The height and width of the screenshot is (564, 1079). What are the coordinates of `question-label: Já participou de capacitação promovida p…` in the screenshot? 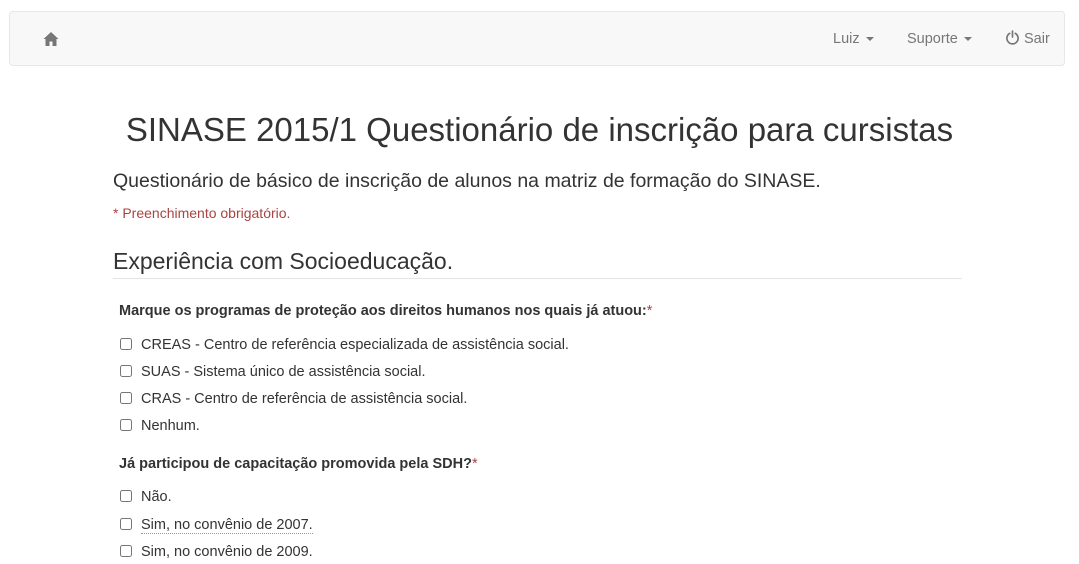 It's located at (295, 464).